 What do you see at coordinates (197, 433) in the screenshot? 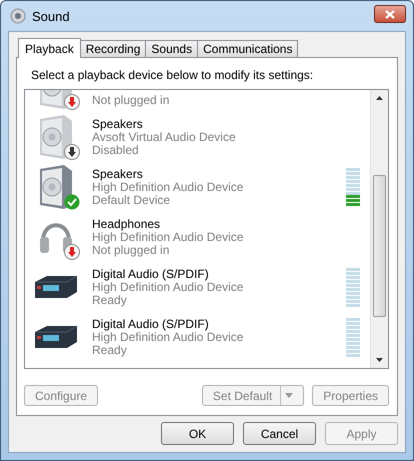
I see `button: OK` at bounding box center [197, 433].